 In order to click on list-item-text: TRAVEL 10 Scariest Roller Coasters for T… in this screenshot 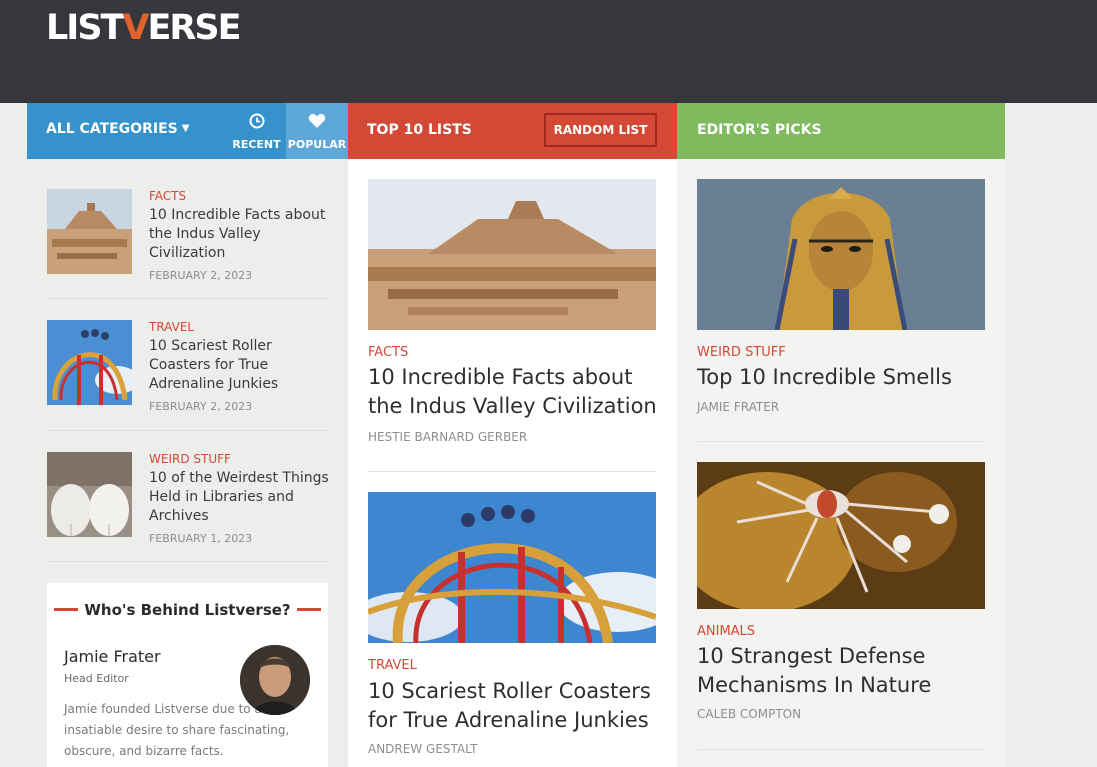, I will do `click(239, 366)`.